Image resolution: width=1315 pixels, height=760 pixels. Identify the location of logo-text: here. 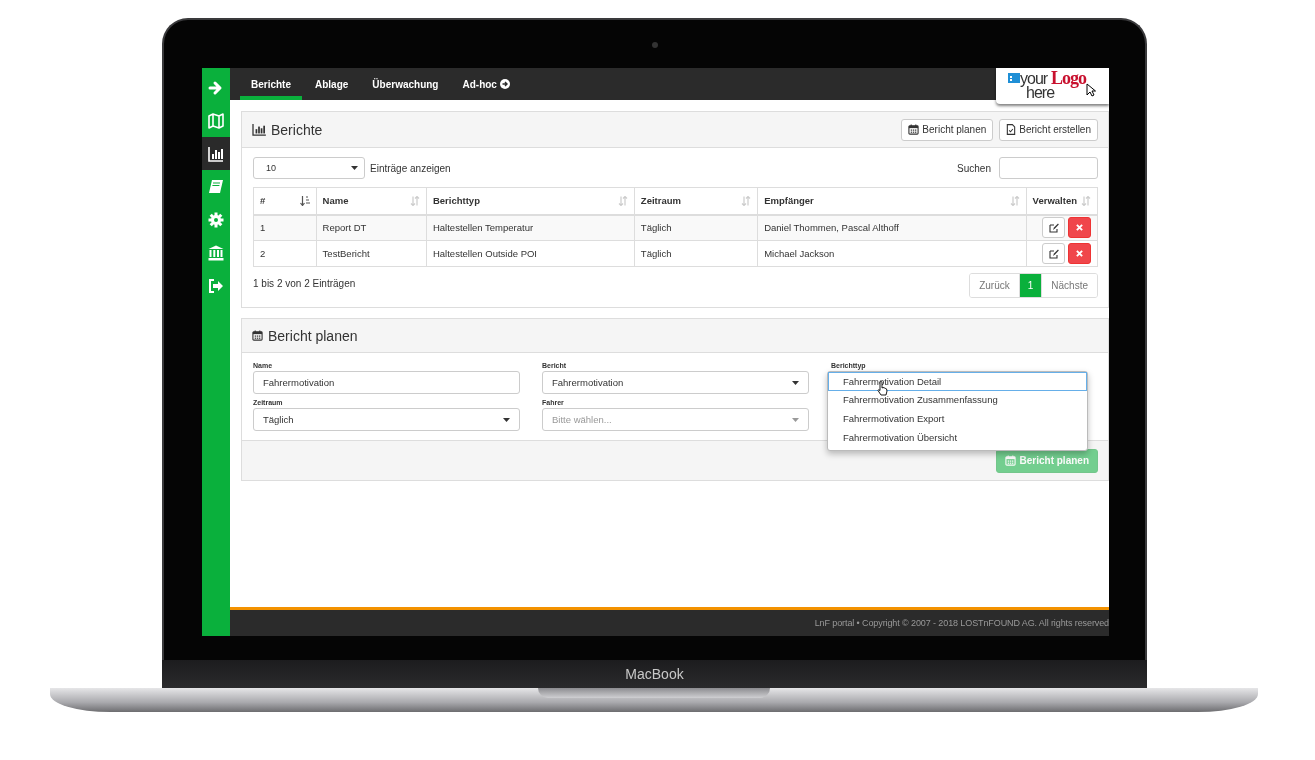
(1040, 93).